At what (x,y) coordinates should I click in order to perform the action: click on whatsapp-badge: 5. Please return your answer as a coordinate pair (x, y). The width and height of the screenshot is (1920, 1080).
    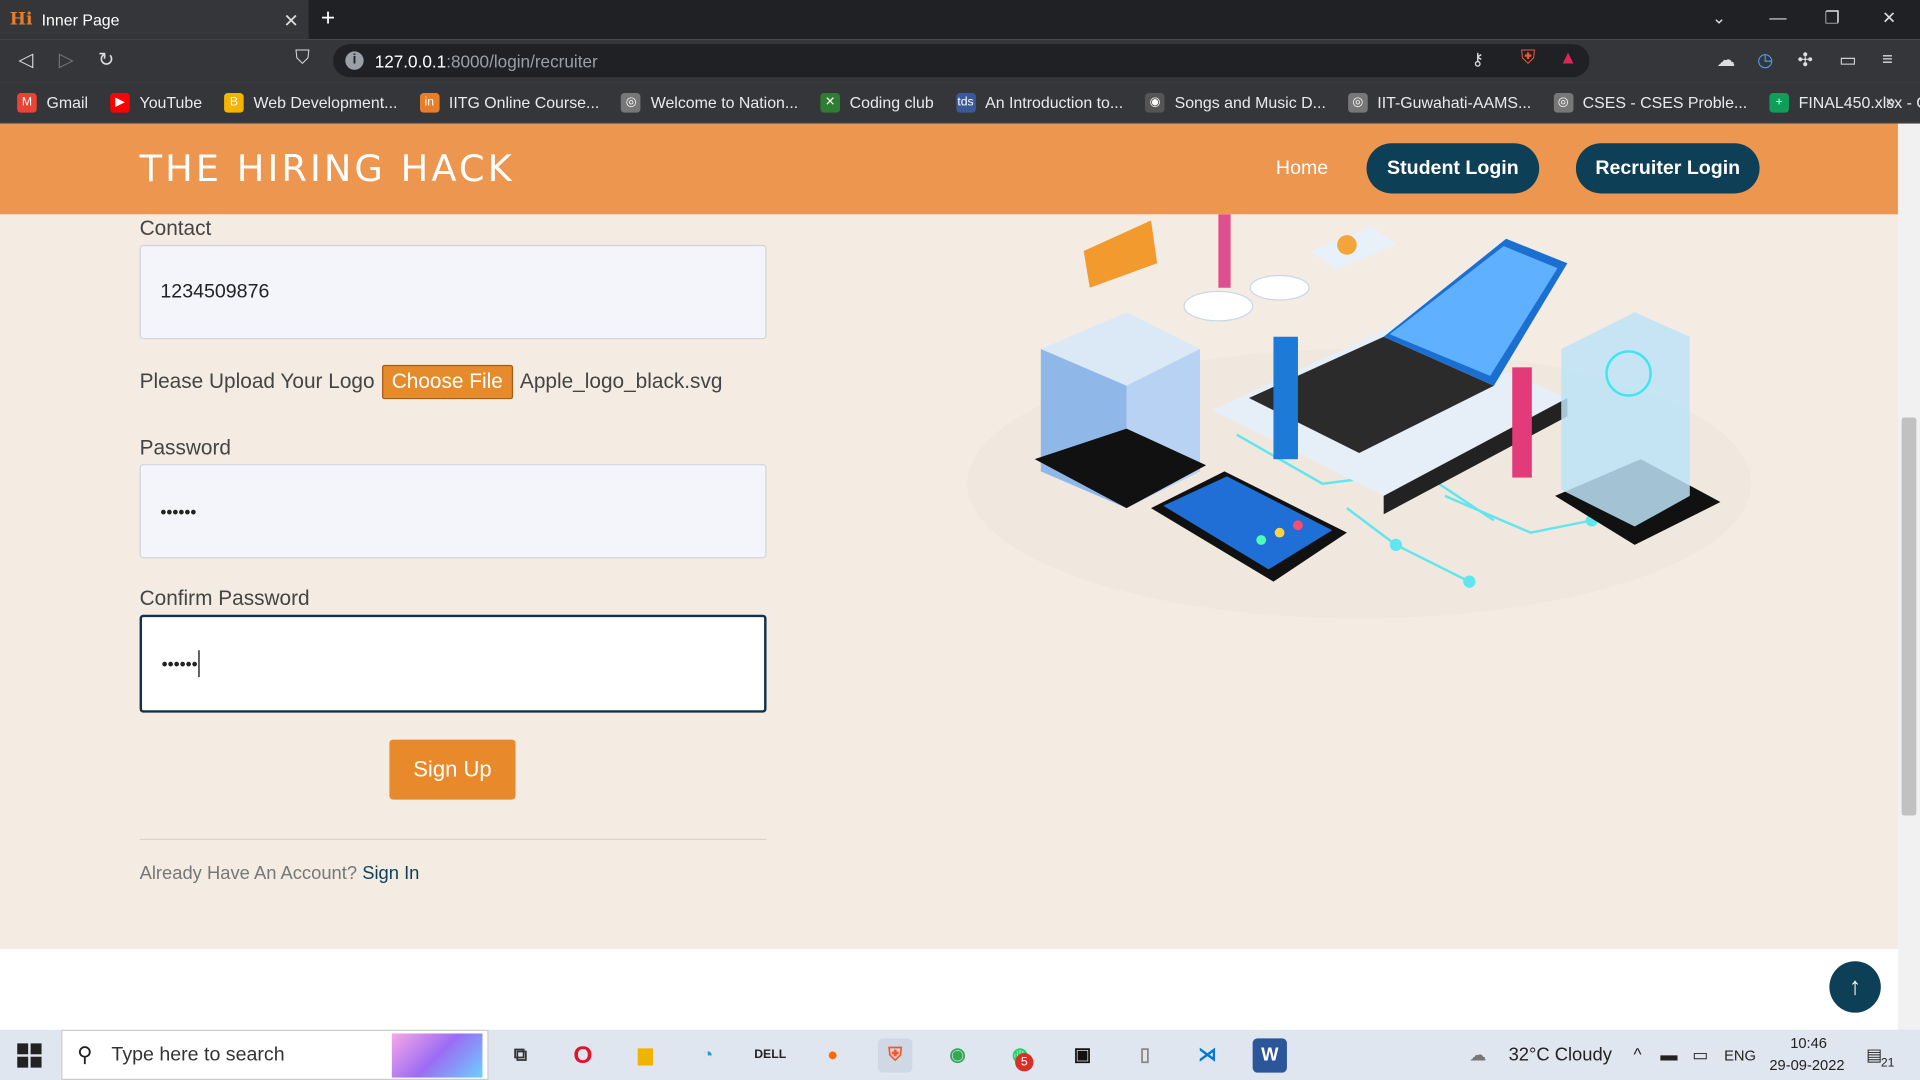
    Looking at the image, I should click on (1024, 1062).